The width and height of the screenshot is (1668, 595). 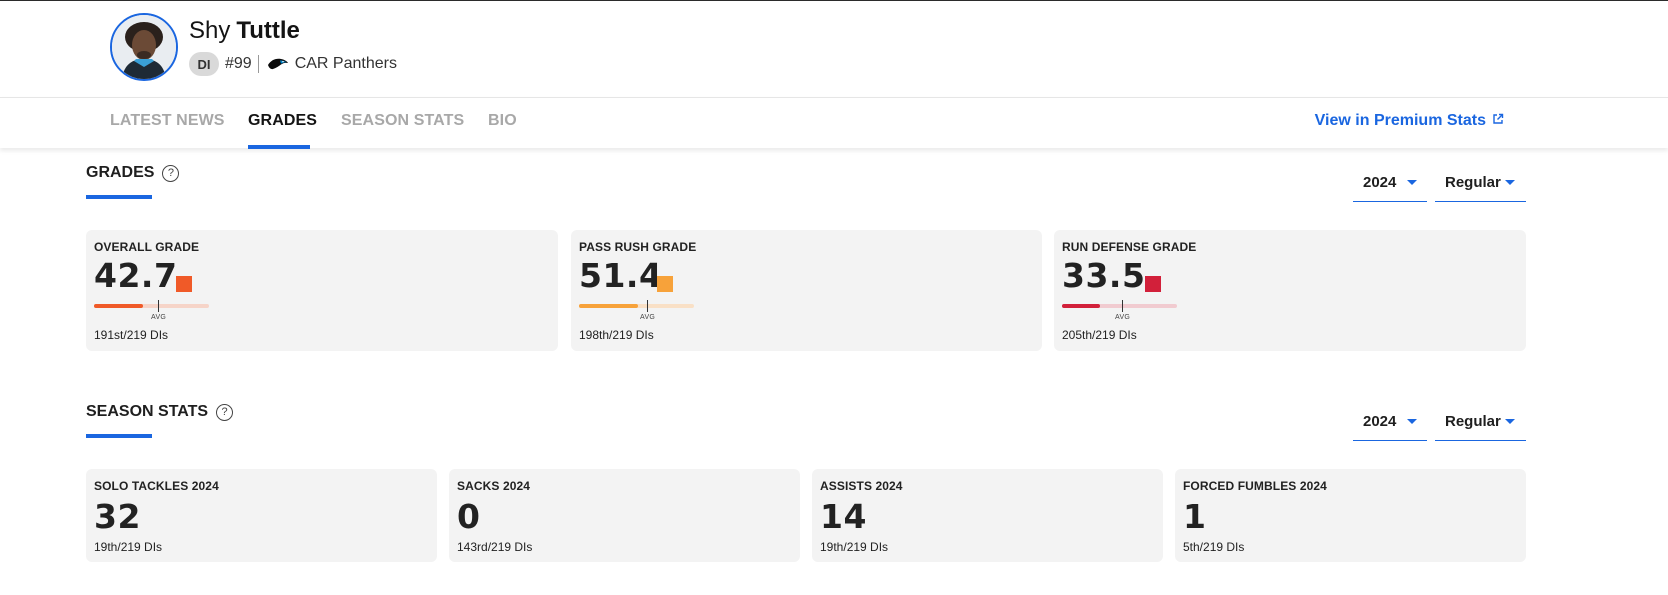 What do you see at coordinates (144, 47) in the screenshot?
I see `player-avatar` at bounding box center [144, 47].